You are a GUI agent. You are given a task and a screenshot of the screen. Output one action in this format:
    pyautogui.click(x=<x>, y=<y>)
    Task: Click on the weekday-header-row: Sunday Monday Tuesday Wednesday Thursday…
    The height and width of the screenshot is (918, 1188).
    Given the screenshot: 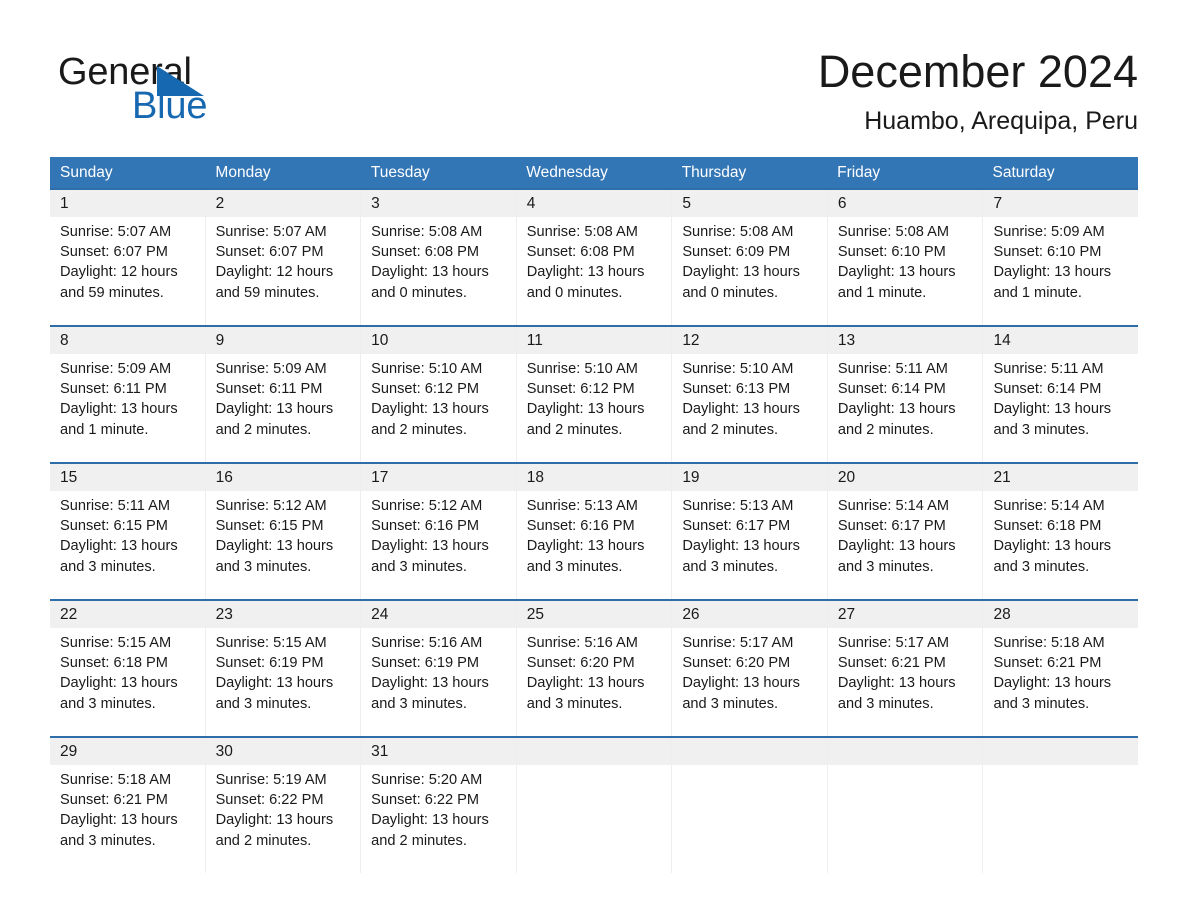 What is the action you would take?
    pyautogui.click(x=594, y=172)
    